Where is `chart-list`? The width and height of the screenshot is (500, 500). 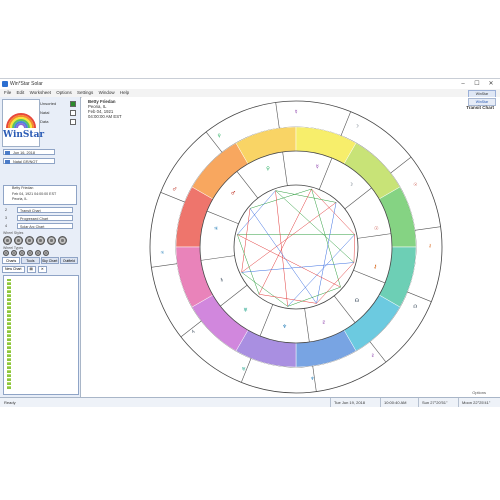
chart-list is located at coordinates (41, 335).